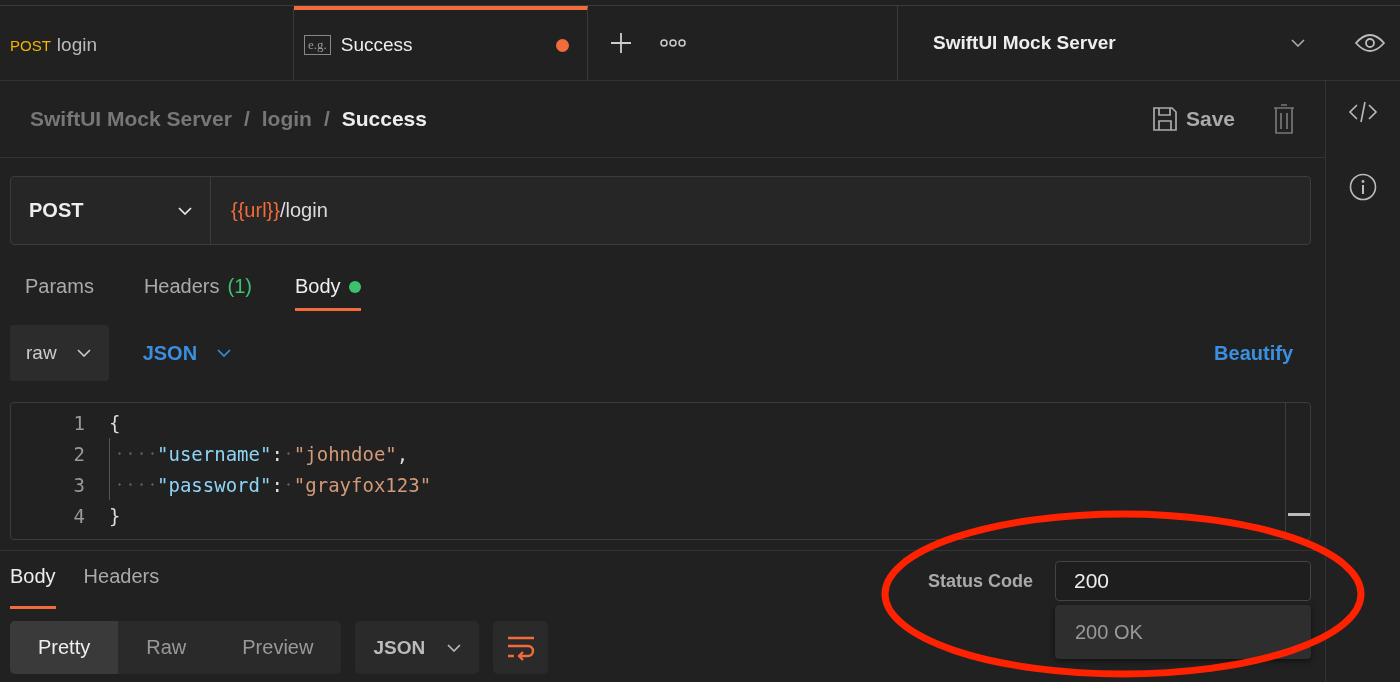 The width and height of the screenshot is (1400, 682). What do you see at coordinates (30, 45) in the screenshot?
I see `method-label: POST` at bounding box center [30, 45].